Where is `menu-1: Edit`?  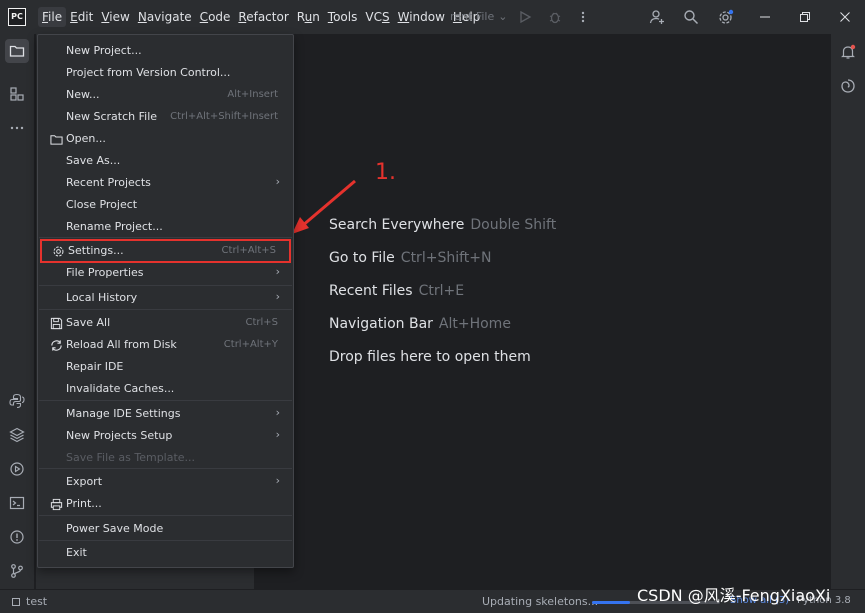
menu-1: Edit is located at coordinates (81, 17).